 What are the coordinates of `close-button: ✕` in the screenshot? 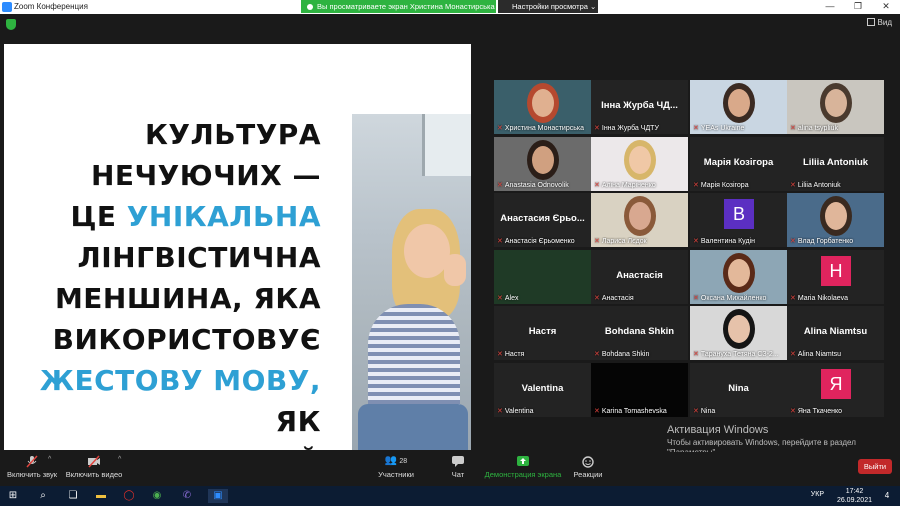 It's located at (886, 7).